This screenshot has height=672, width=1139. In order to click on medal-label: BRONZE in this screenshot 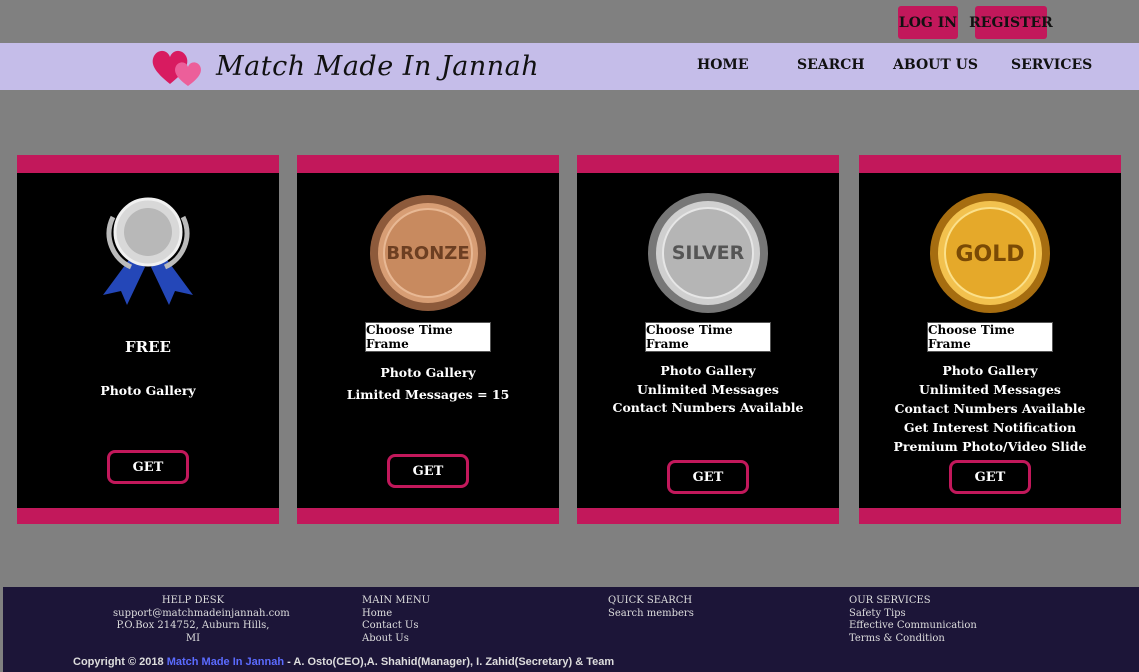, I will do `click(427, 253)`.